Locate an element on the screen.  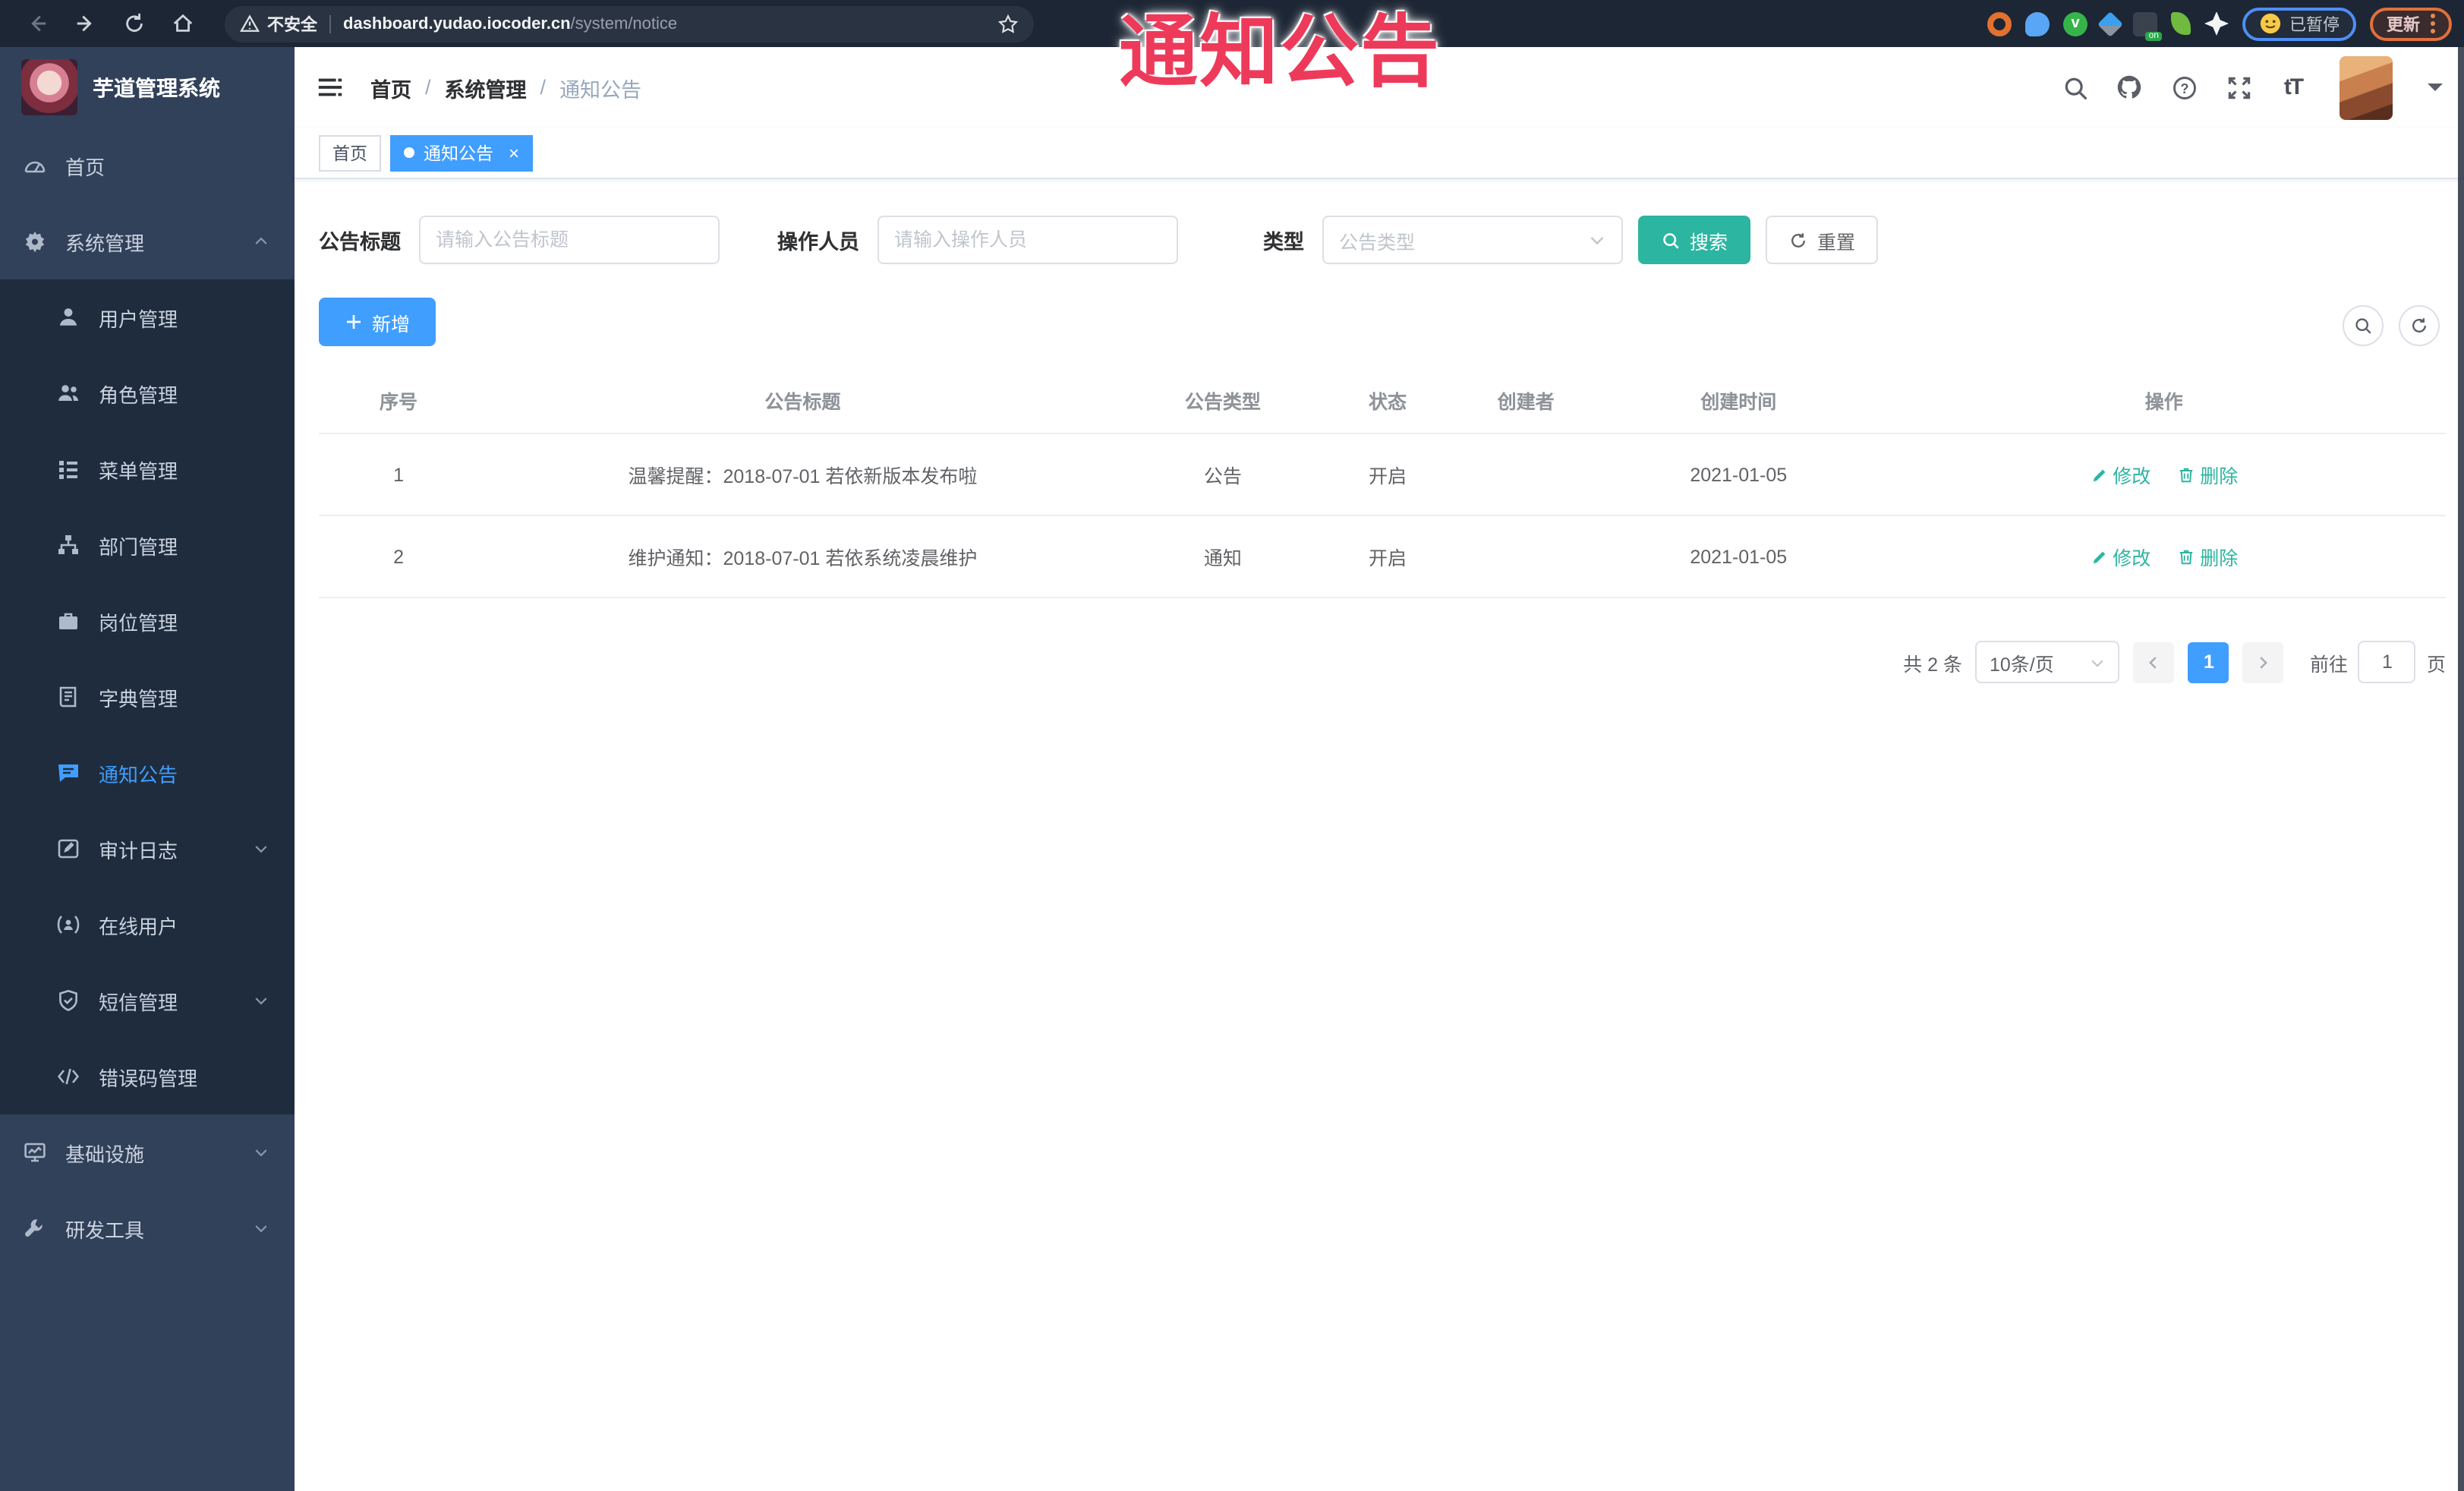
operator-input is located at coordinates (1028, 240).